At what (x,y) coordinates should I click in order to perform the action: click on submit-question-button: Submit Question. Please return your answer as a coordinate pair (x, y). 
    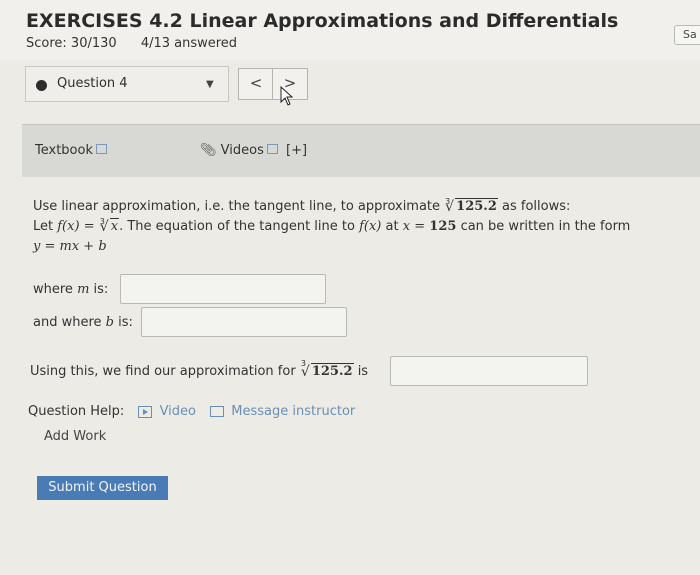
    Looking at the image, I should click on (102, 488).